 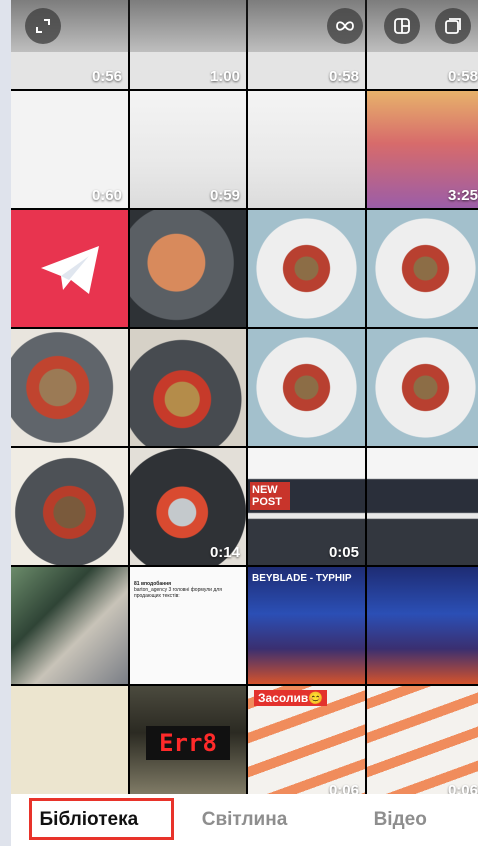 What do you see at coordinates (306, 506) in the screenshot?
I see `video-instagram-grid: NEW POST 0:05` at bounding box center [306, 506].